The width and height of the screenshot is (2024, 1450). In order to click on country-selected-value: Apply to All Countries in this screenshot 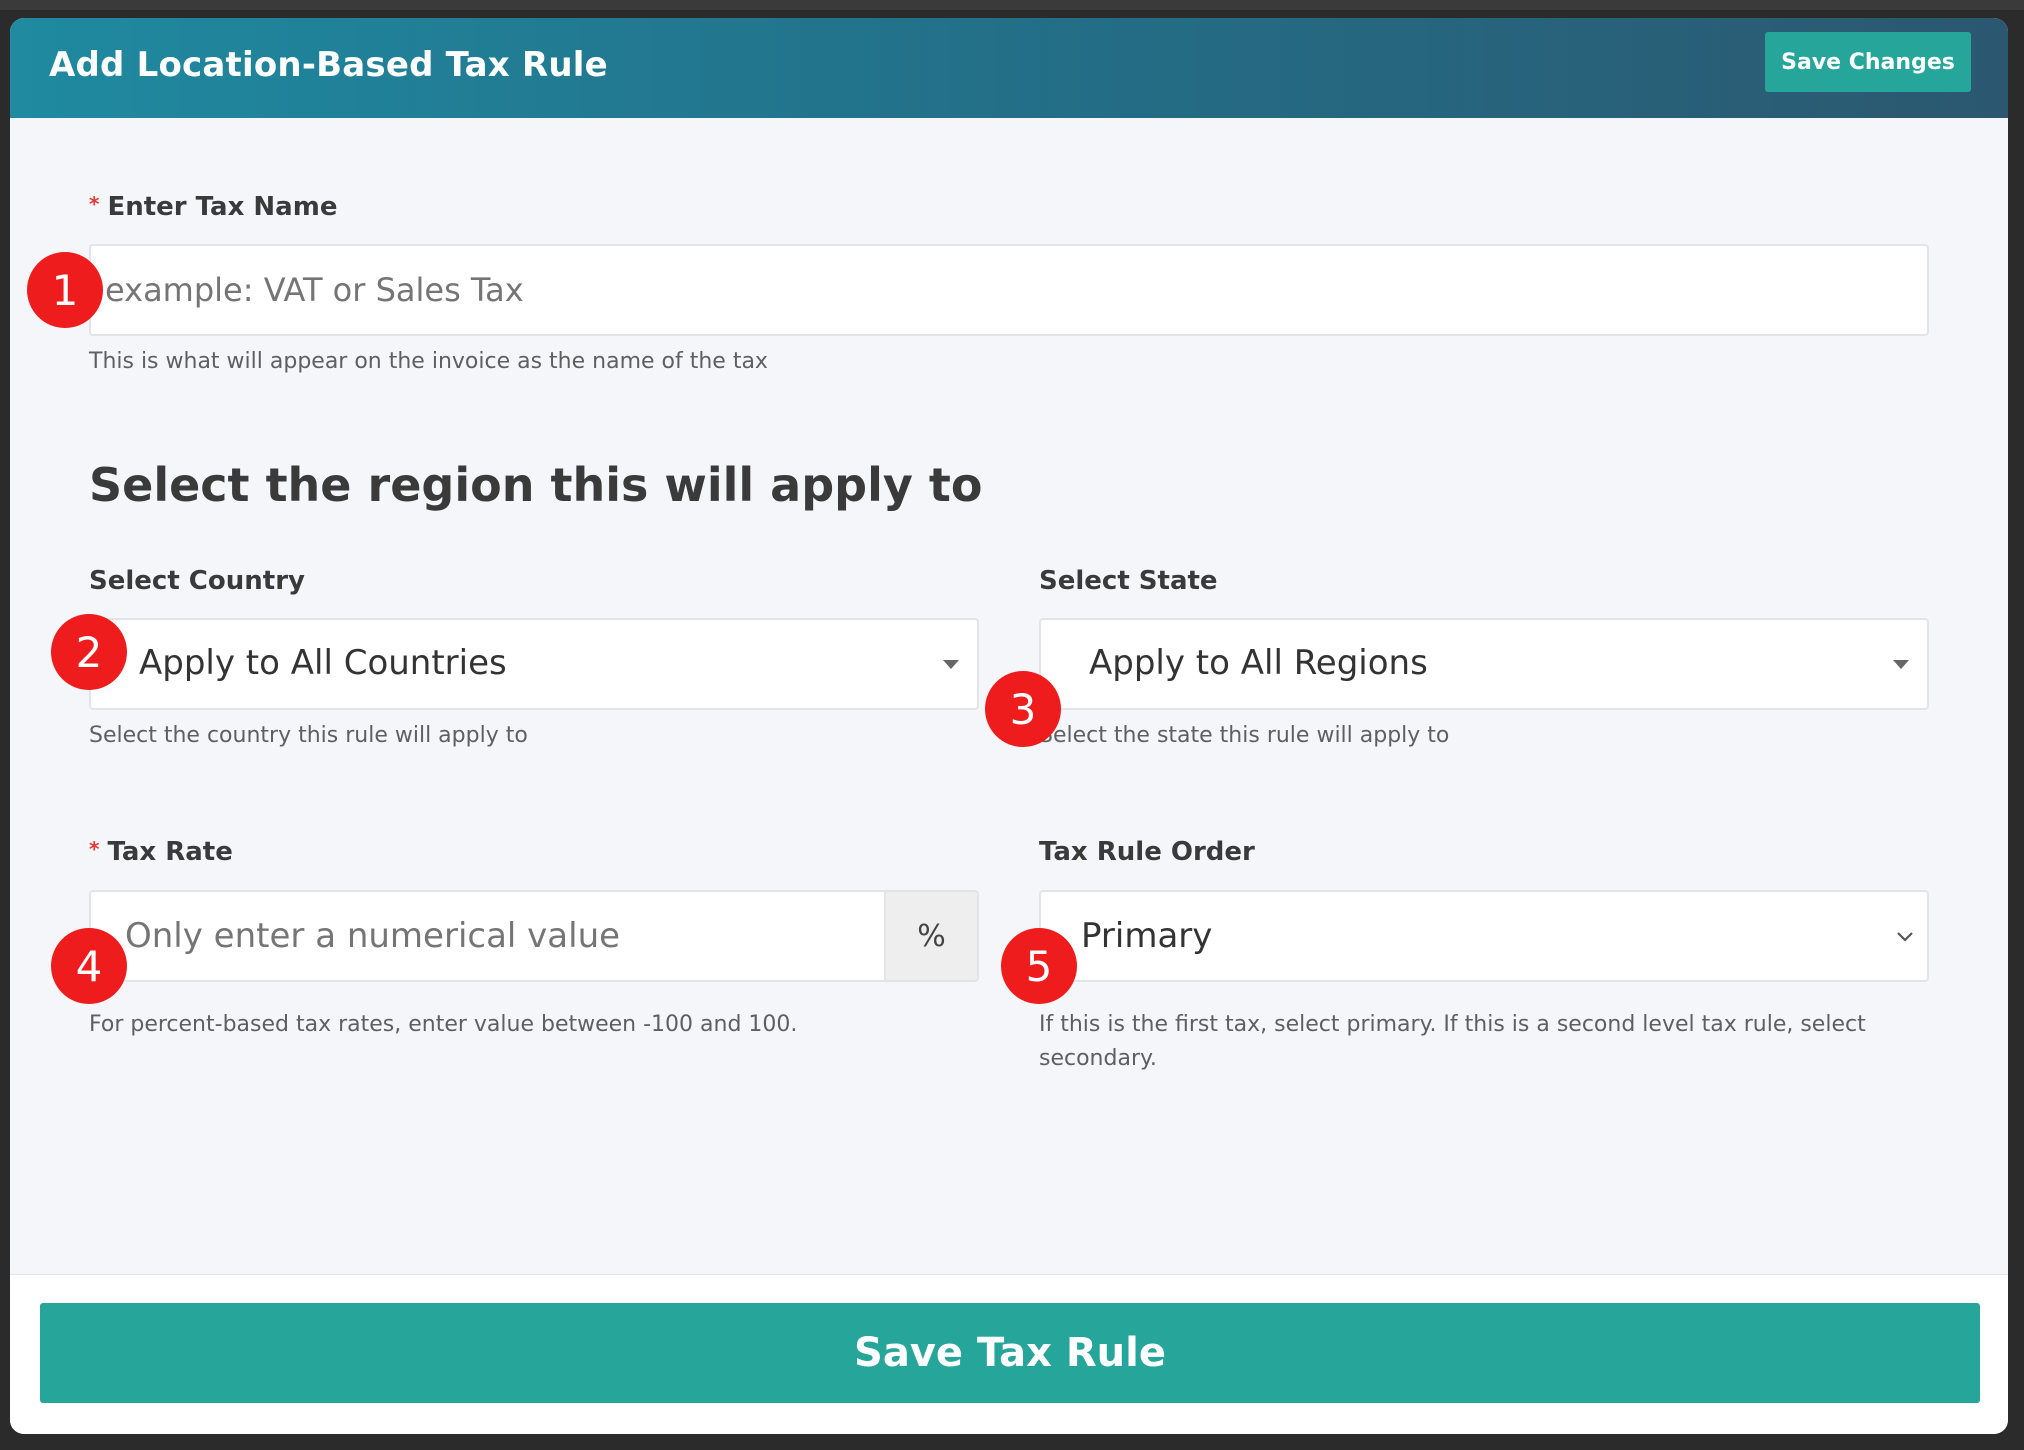, I will do `click(323, 663)`.